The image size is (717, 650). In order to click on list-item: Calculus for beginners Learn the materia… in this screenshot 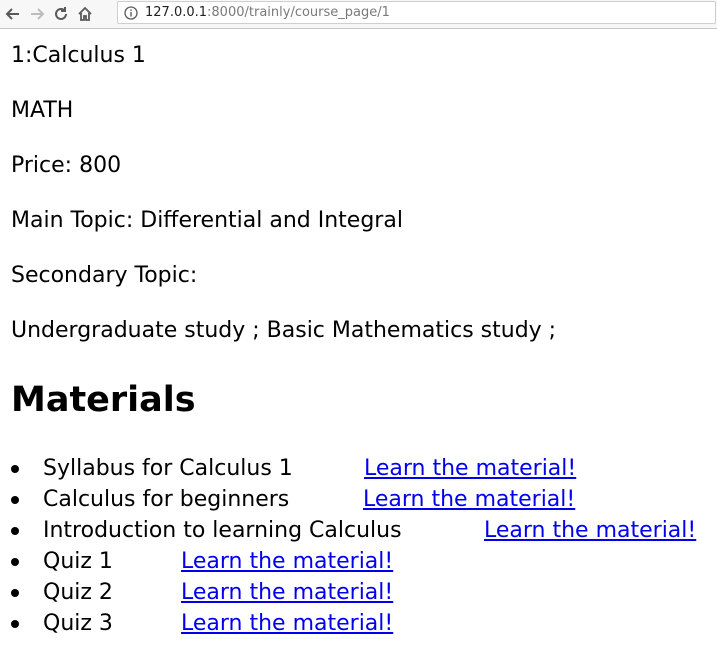, I will do `click(293, 499)`.